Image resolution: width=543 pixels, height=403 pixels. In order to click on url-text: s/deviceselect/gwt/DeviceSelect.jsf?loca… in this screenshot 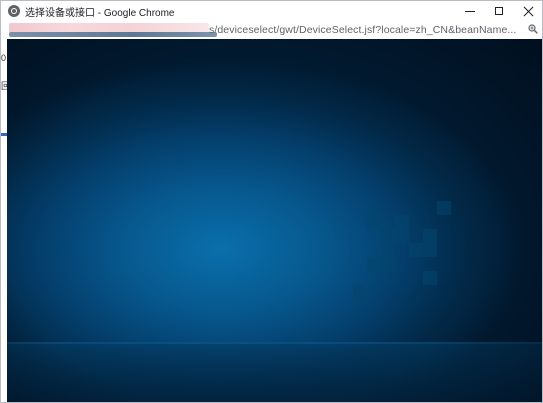, I will do `click(362, 30)`.